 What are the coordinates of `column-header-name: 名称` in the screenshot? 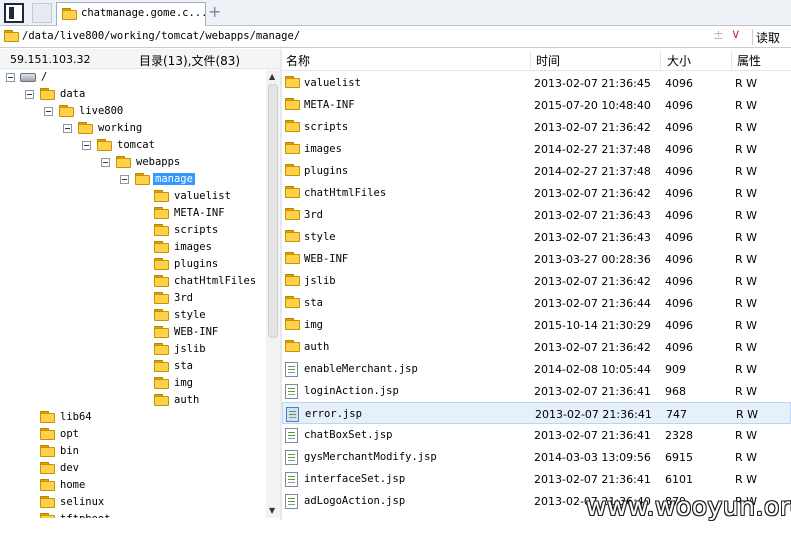 It's located at (298, 60).